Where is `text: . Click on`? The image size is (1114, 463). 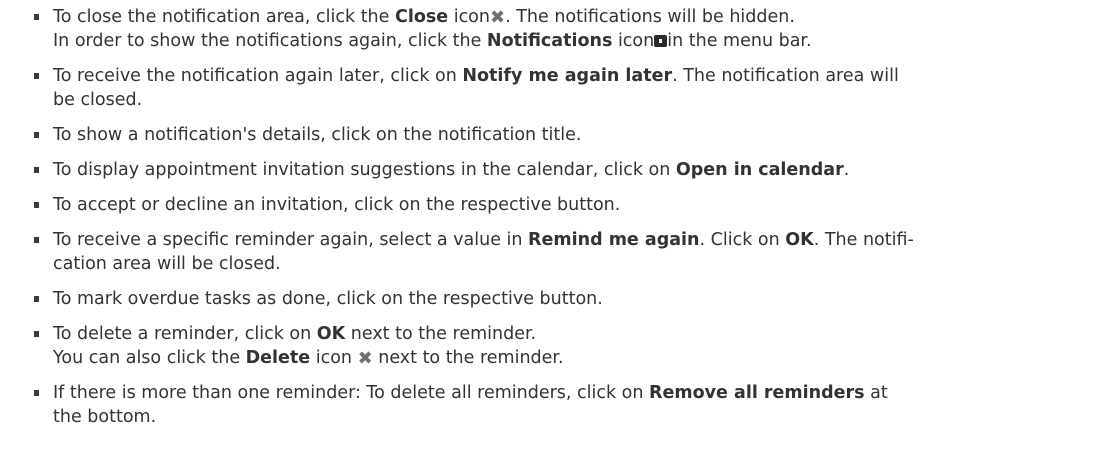 text: . Click on is located at coordinates (742, 240).